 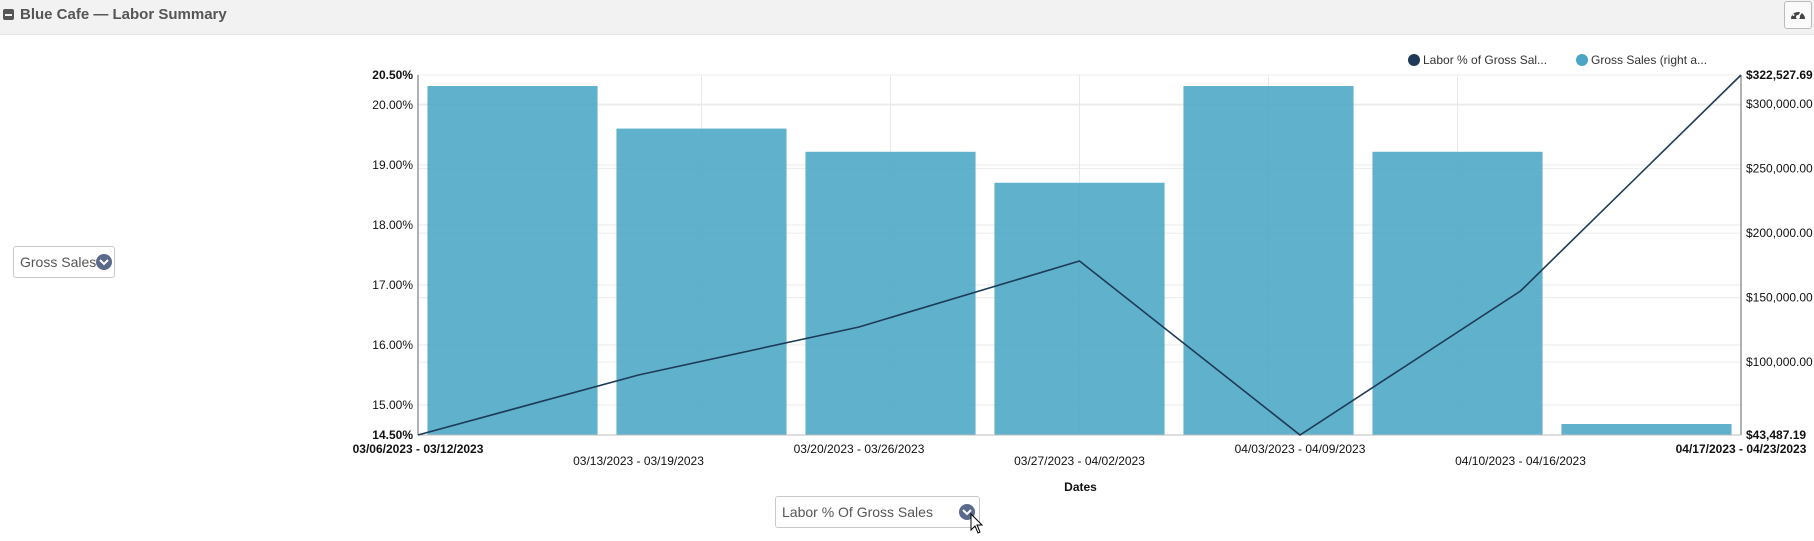 What do you see at coordinates (104, 262) in the screenshot?
I see `chevron-down-icon` at bounding box center [104, 262].